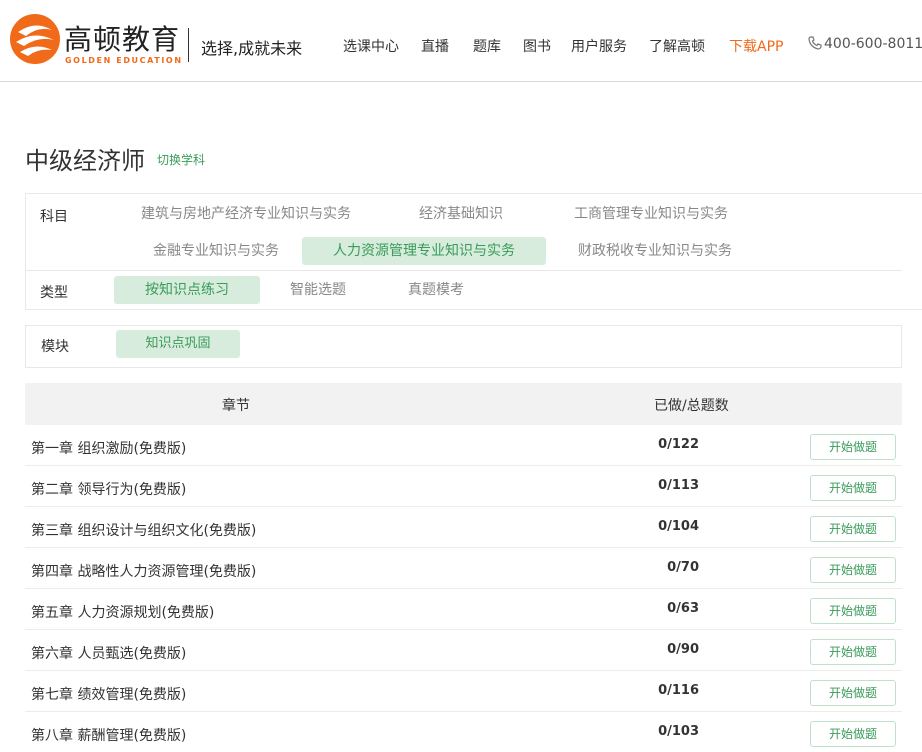  Describe the element at coordinates (677, 46) in the screenshot. I see `nav-about: 了解高顿` at that location.